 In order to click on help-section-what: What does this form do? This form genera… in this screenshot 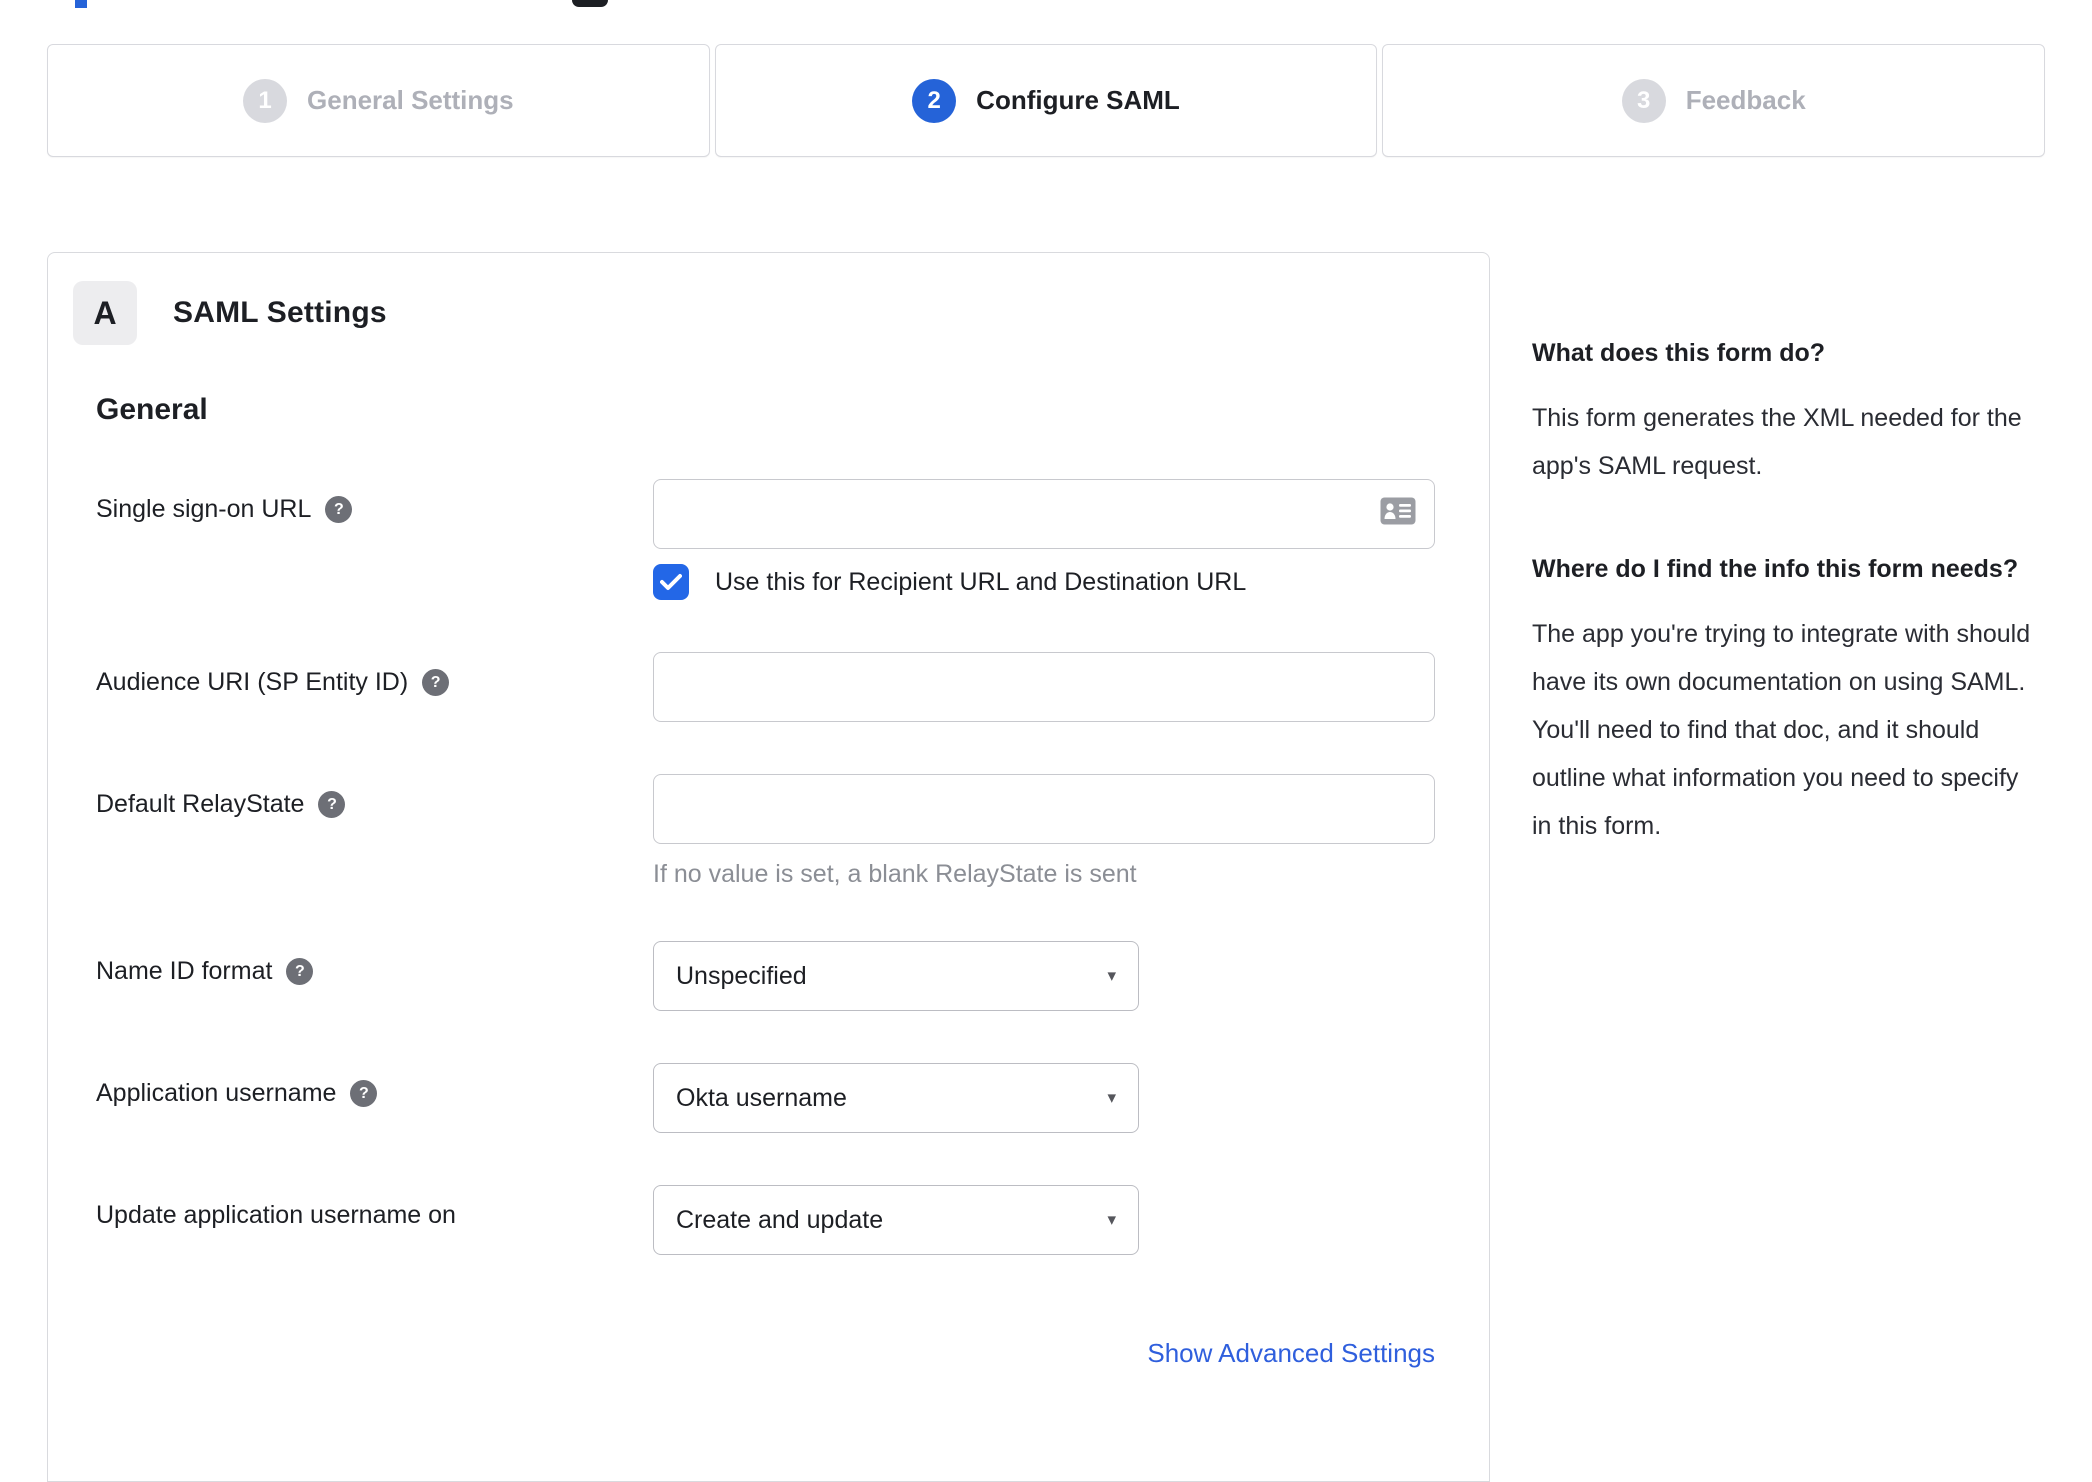, I will do `click(1784, 410)`.